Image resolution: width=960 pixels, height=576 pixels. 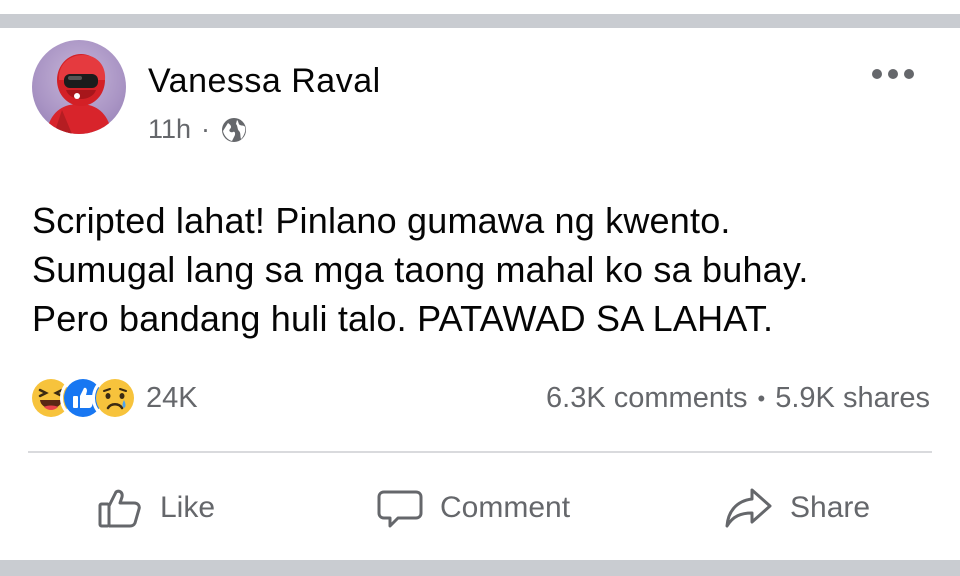 What do you see at coordinates (400, 509) in the screenshot?
I see `comment-bubble-icon` at bounding box center [400, 509].